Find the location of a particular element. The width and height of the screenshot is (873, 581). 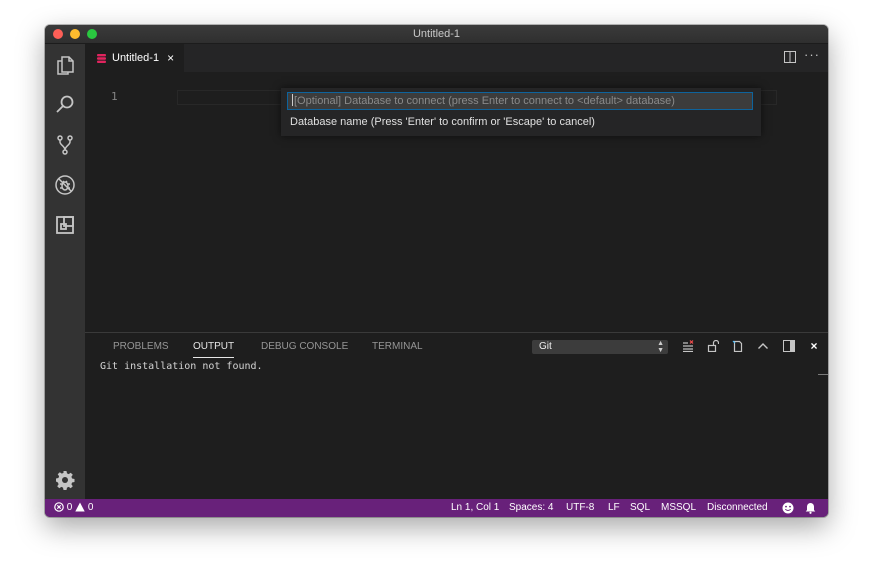

open-log-icon is located at coordinates (738, 346).